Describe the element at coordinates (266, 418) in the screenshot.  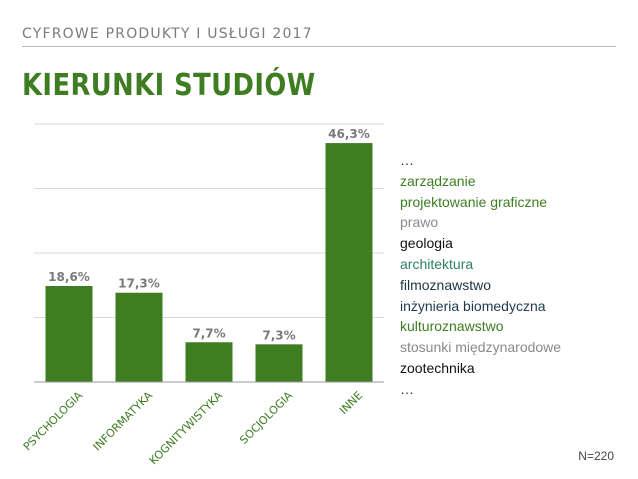
I see `category-label: SOCJOLOGIA` at that location.